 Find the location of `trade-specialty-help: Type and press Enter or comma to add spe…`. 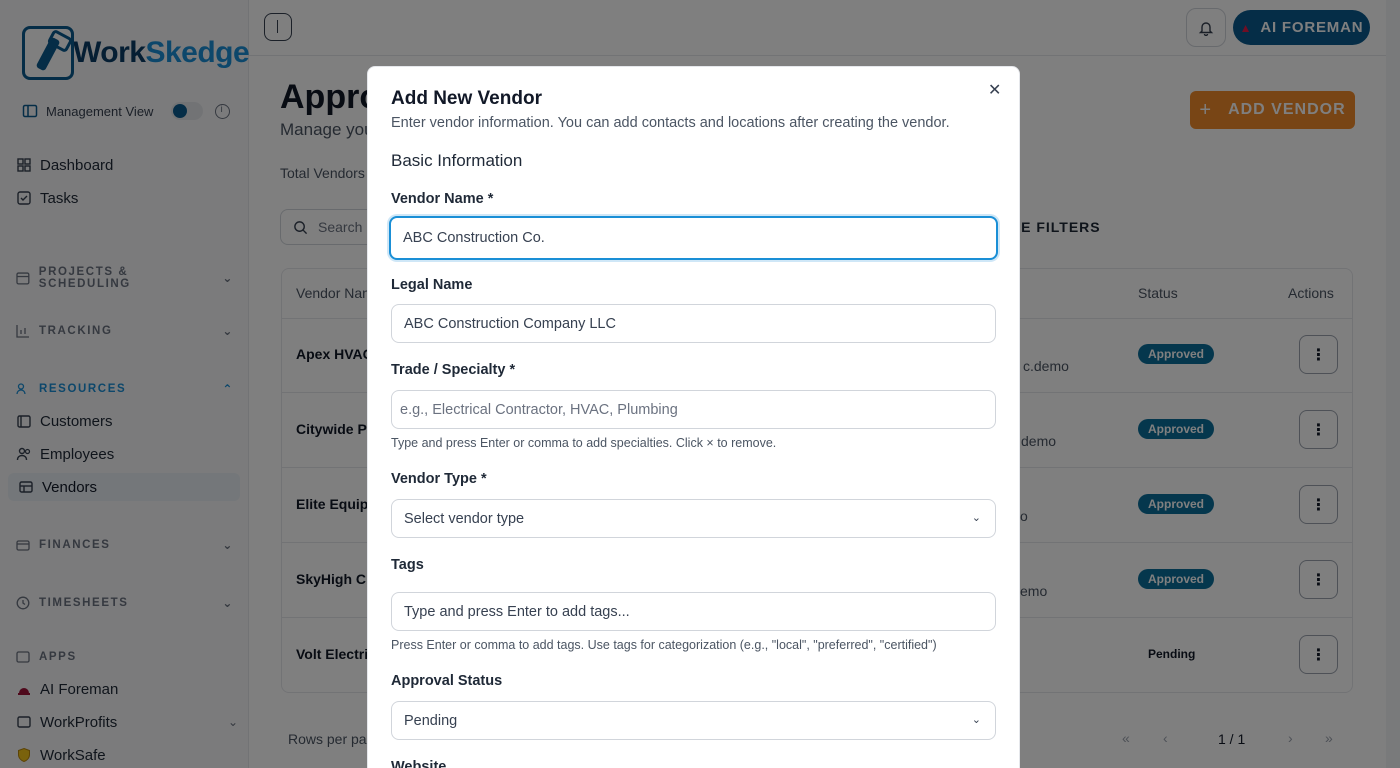

trade-specialty-help: Type and press Enter or comma to add spe… is located at coordinates (584, 443).